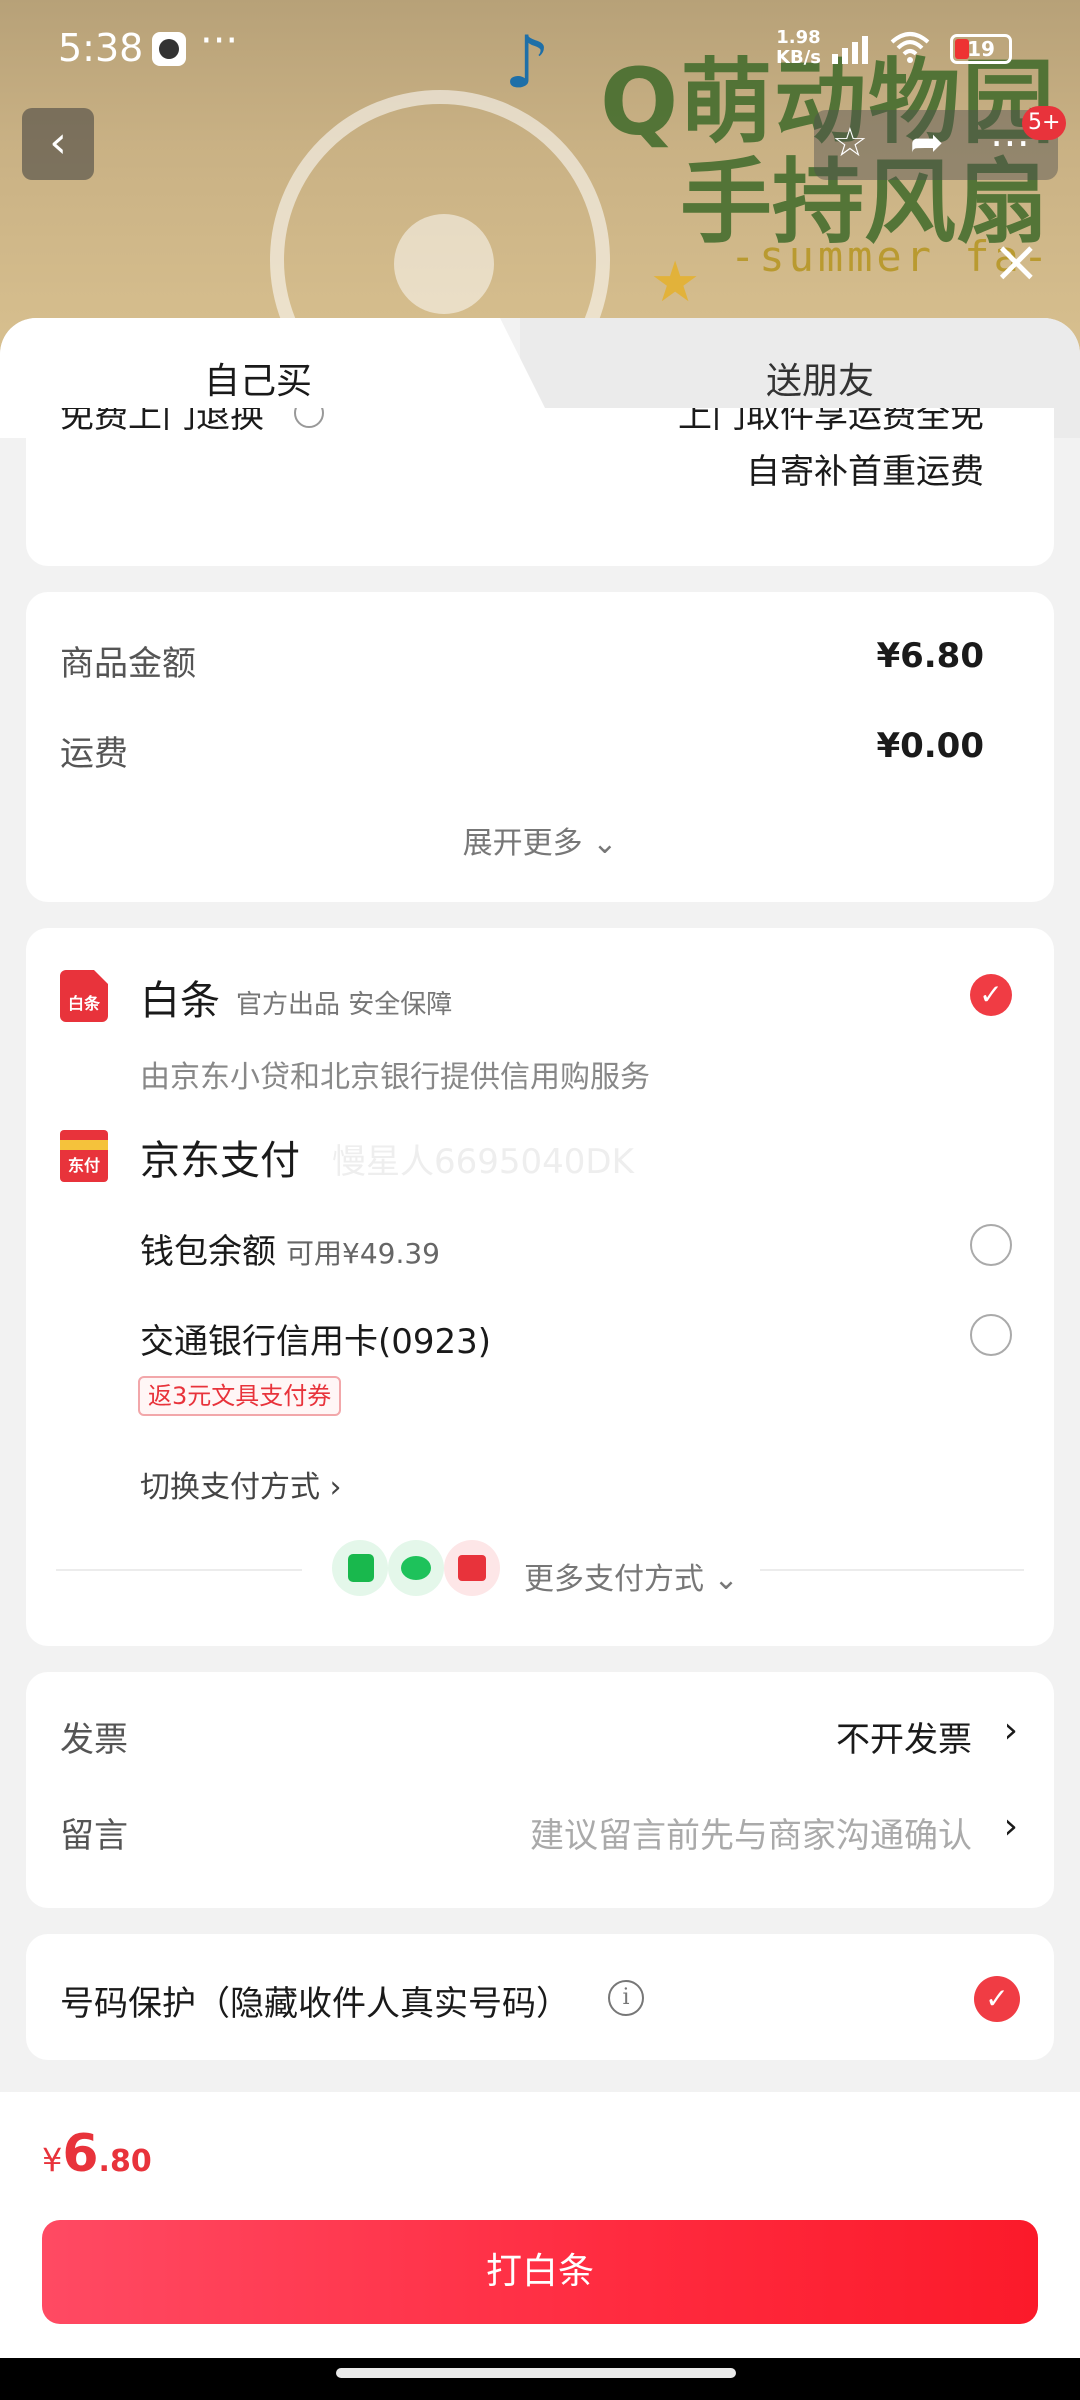 Image resolution: width=1080 pixels, height=2400 pixels. What do you see at coordinates (910, 47) in the screenshot?
I see `wifi-icon` at bounding box center [910, 47].